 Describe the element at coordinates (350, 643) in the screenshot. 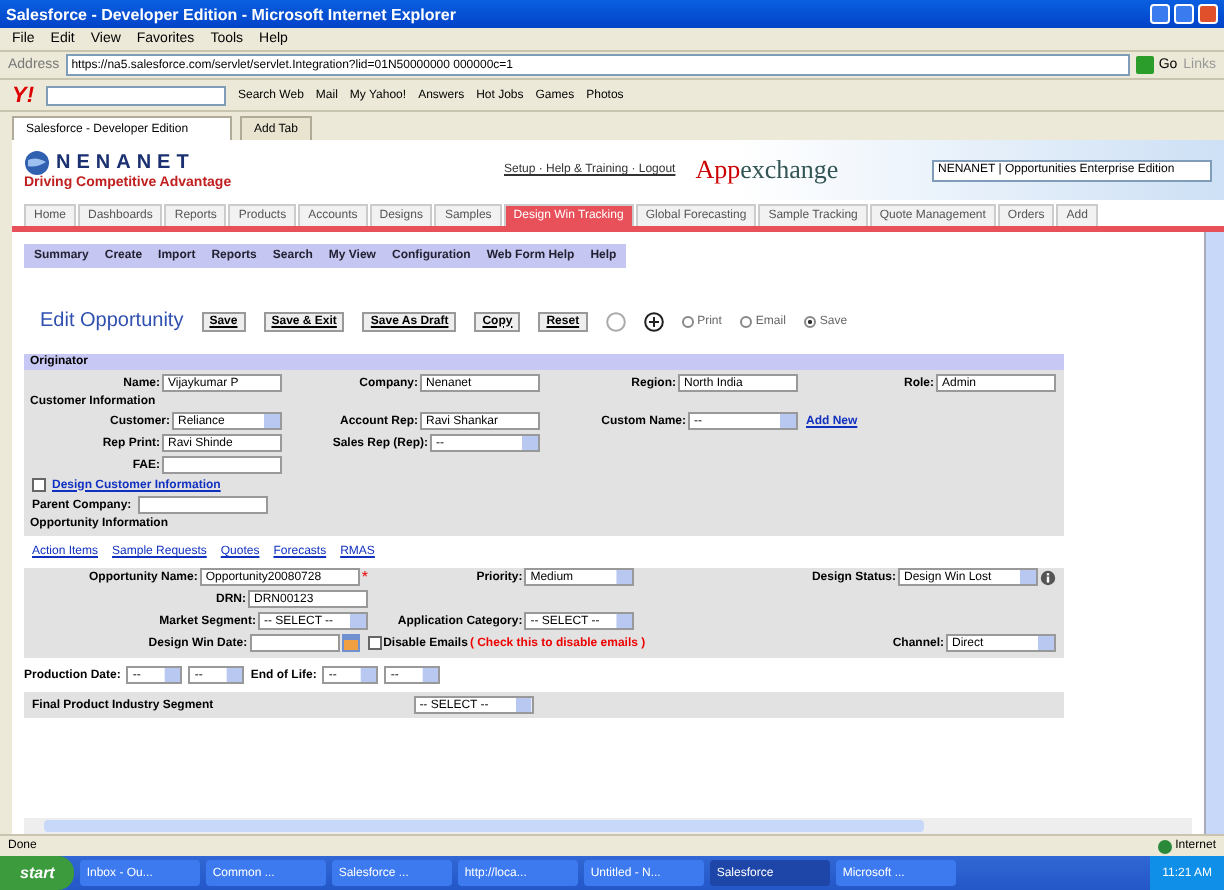

I see `calendar-icon` at that location.